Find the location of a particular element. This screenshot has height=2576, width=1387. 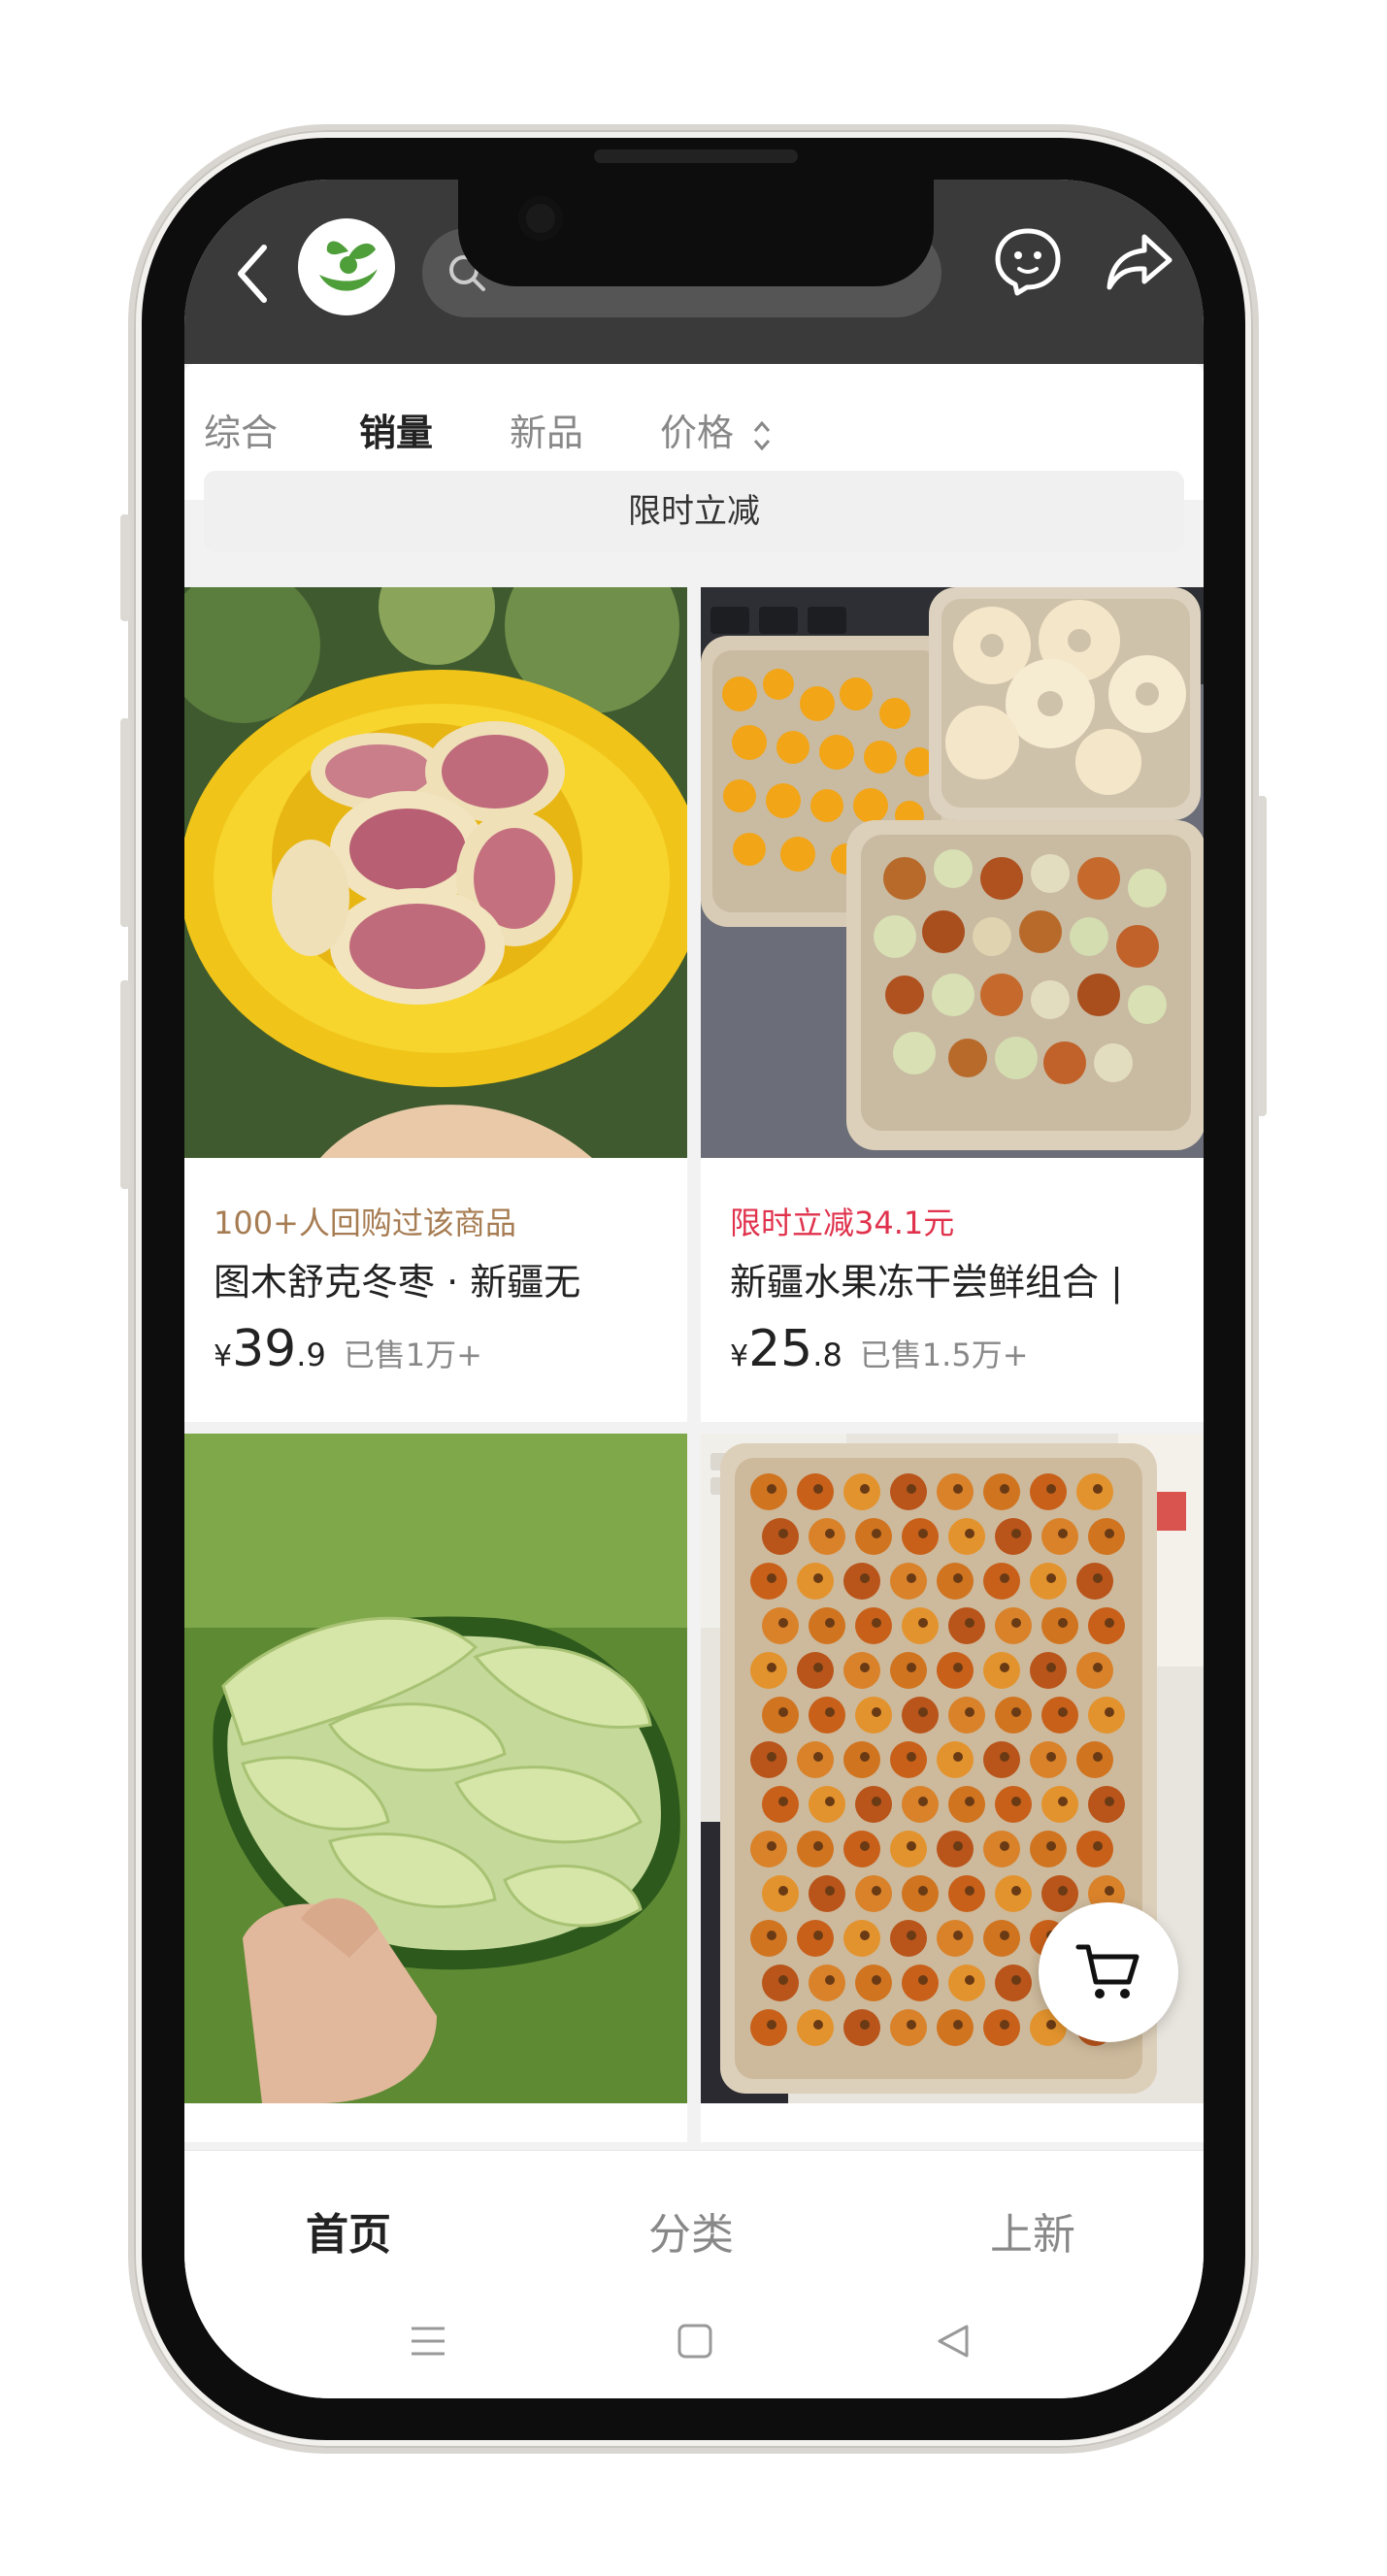

product-card is located at coordinates (436, 1788).